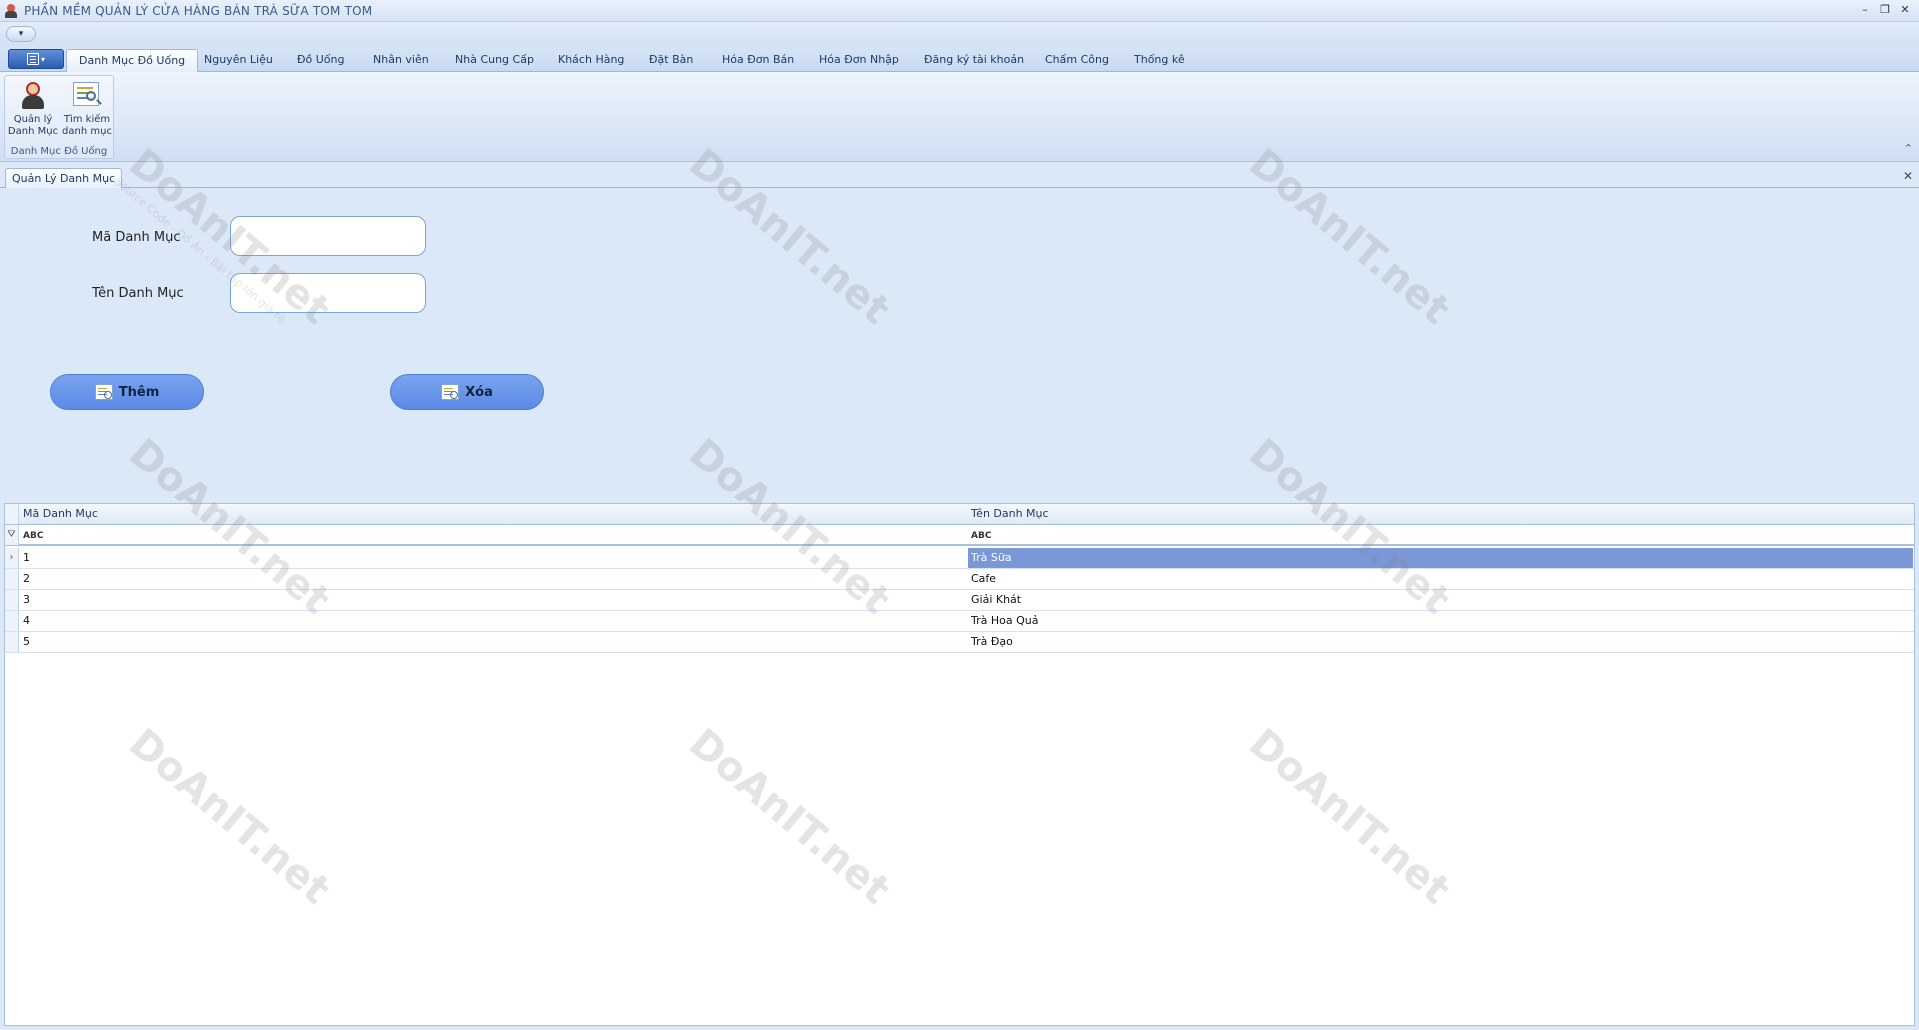 Image resolution: width=1919 pixels, height=1030 pixels. Describe the element at coordinates (87, 125) in the screenshot. I see `tim-kiem-danh-muc-label: Tìm kiếm danh mục` at that location.